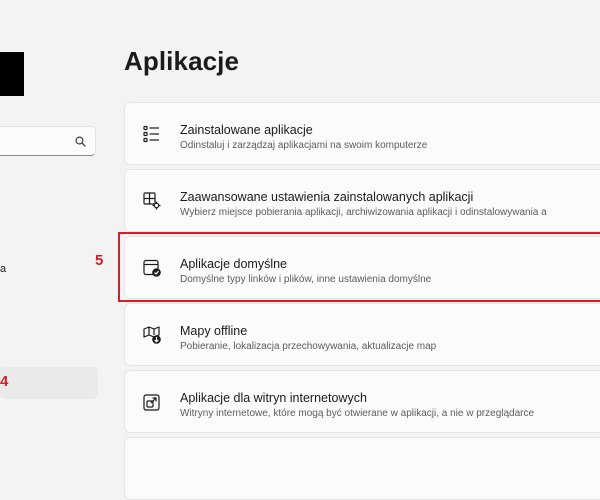 This screenshot has height=500, width=600. Describe the element at coordinates (152, 201) in the screenshot. I see `advanced-app-settings-icon` at that location.